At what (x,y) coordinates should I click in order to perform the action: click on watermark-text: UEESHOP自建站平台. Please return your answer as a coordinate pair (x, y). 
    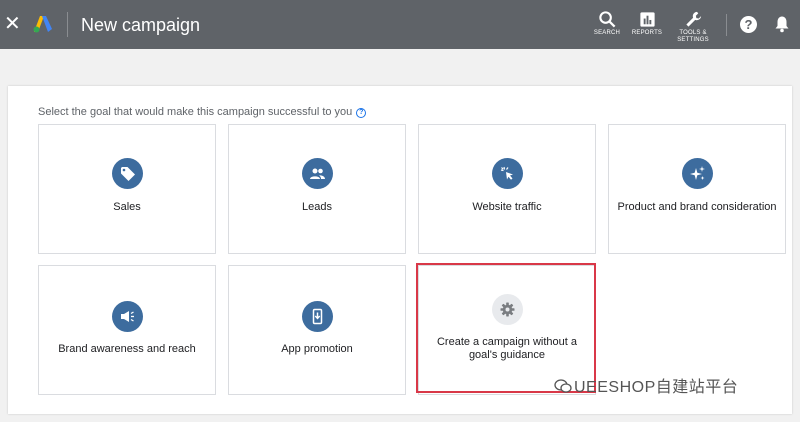
    Looking at the image, I should click on (656, 387).